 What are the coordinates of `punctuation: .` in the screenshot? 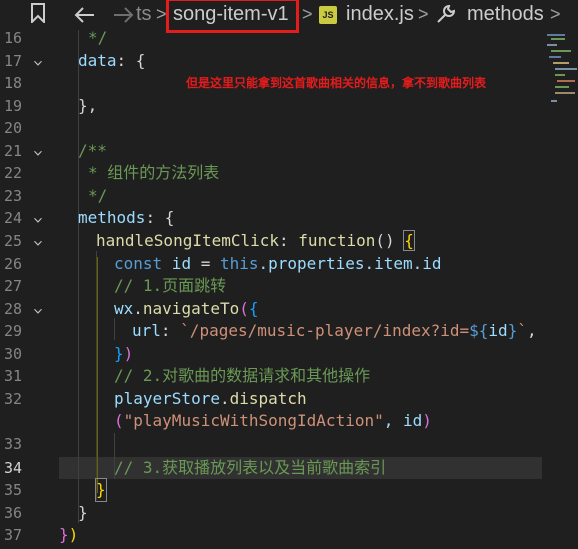 It's located at (224, 398).